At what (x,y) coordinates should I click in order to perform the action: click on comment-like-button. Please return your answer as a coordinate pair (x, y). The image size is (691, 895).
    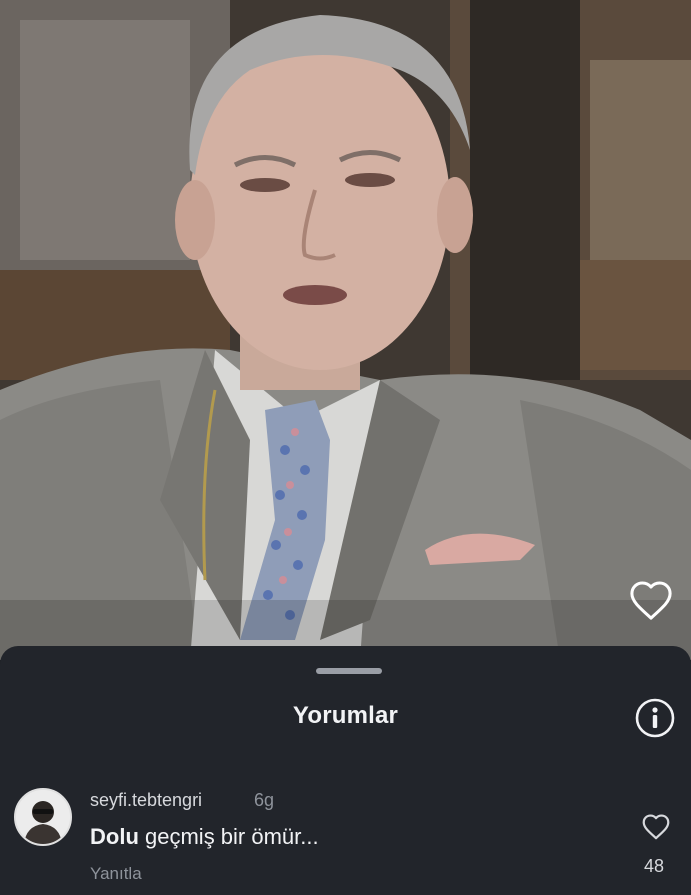
    Looking at the image, I should click on (656, 829).